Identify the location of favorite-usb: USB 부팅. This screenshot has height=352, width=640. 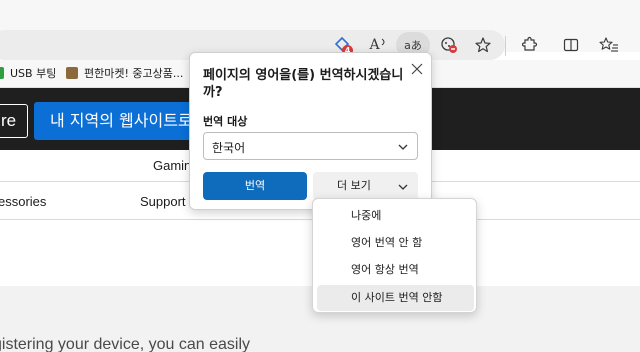
(28, 73).